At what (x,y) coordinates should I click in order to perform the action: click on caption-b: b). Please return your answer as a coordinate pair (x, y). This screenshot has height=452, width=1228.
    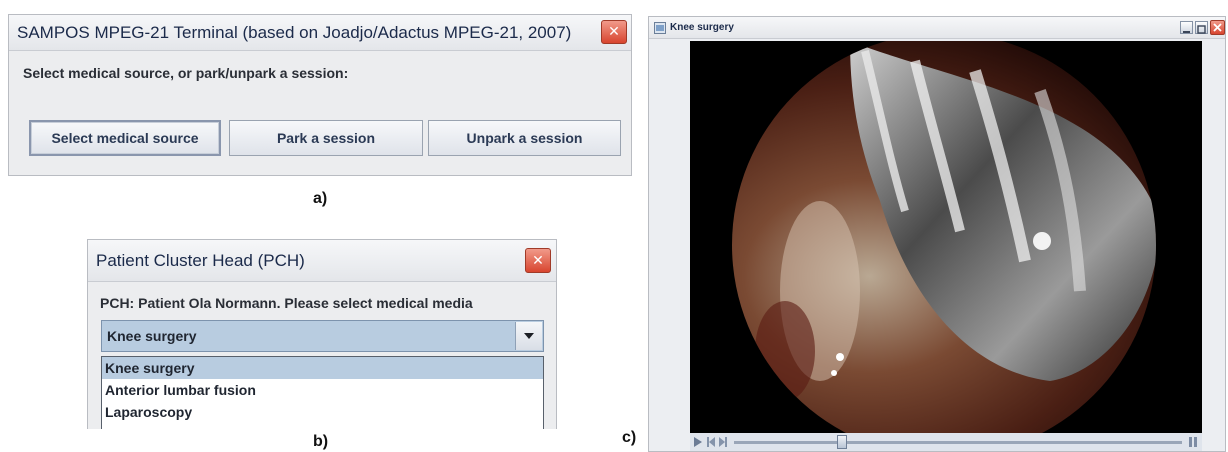
    Looking at the image, I should click on (321, 441).